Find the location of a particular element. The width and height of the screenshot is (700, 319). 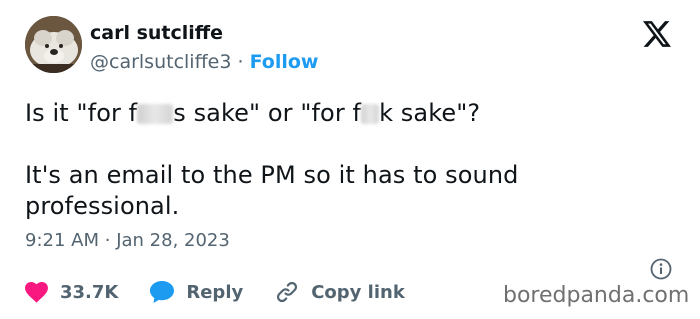

copy-link-label: Copy link is located at coordinates (358, 292).